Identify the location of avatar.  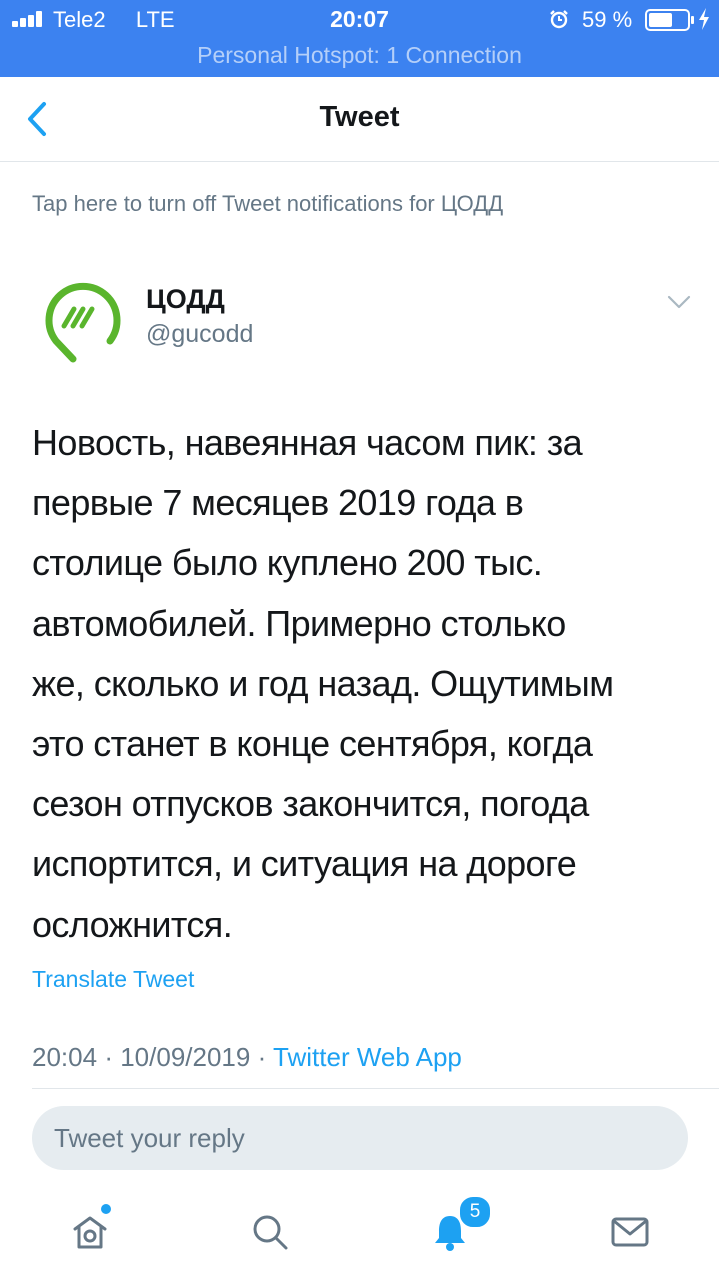
(83, 321).